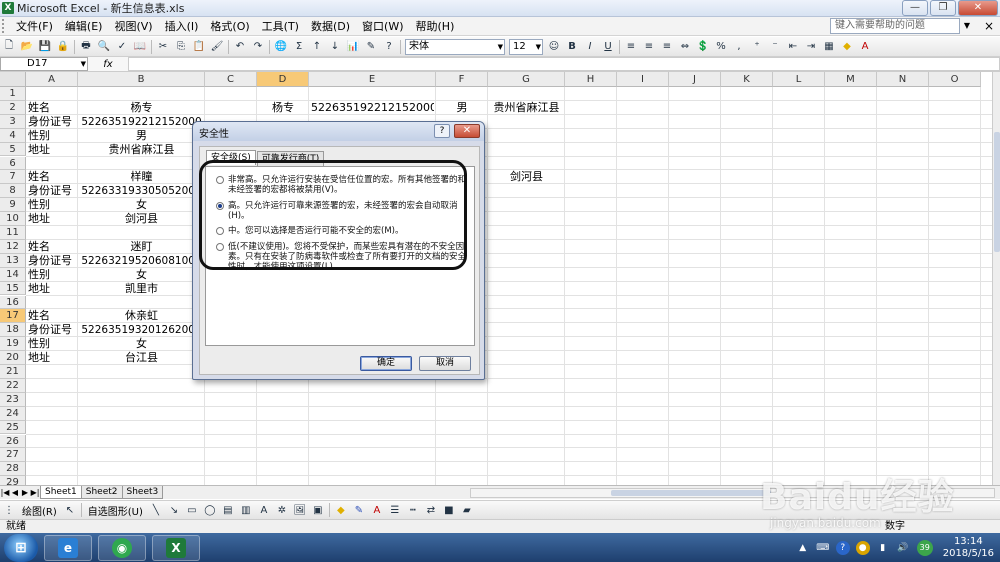  Describe the element at coordinates (25, 492) in the screenshot. I see `next-sheet-icon: ▶` at that location.